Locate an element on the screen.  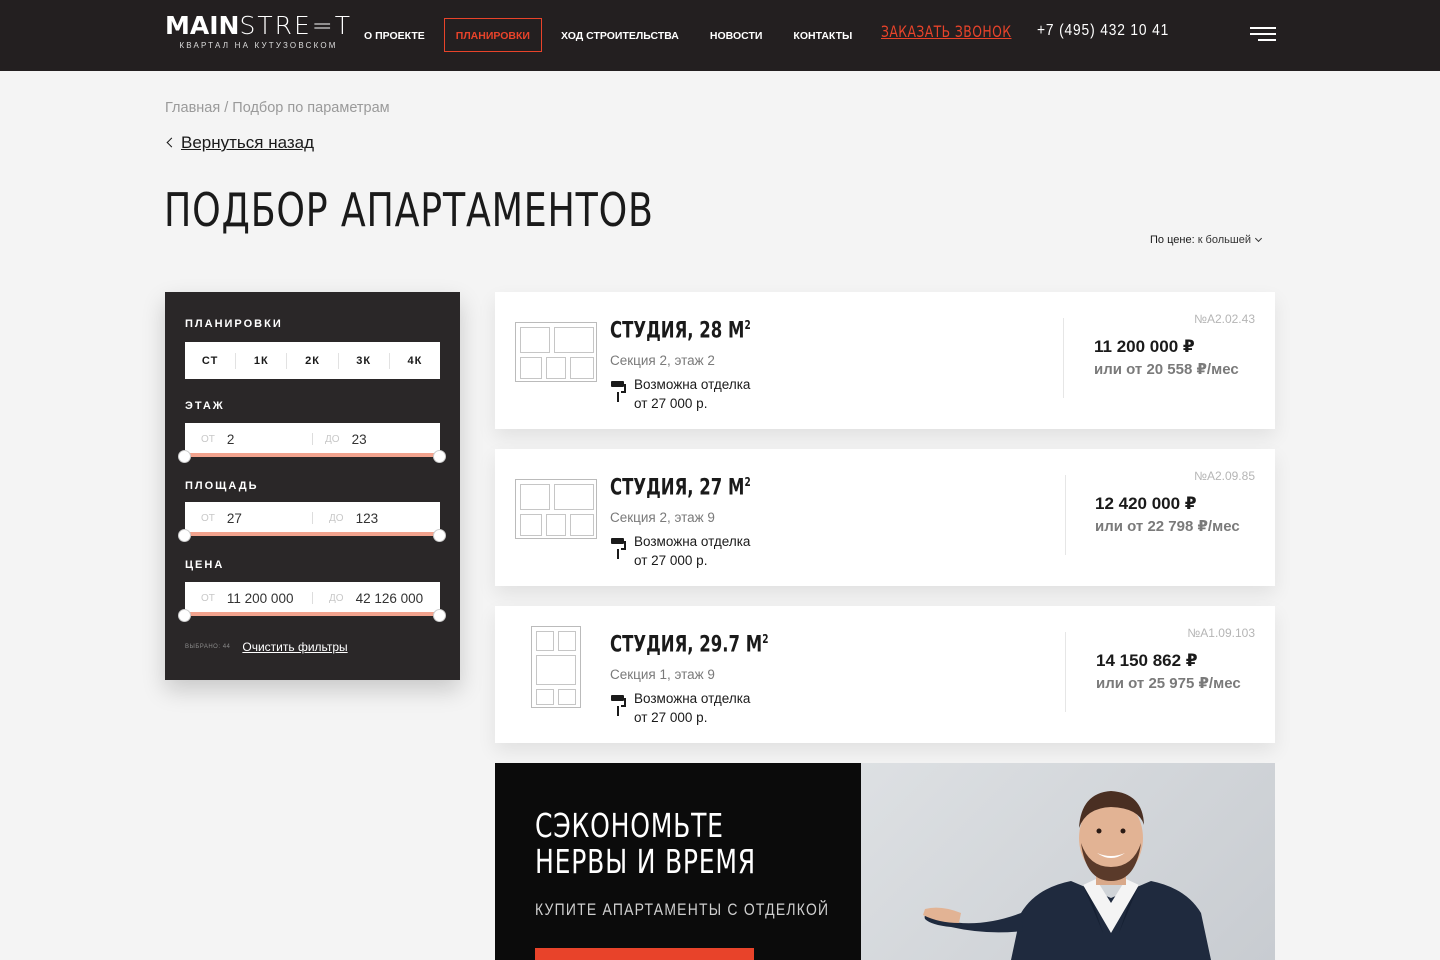
sort-dropdown: По цене: к большей is located at coordinates (1206, 240).